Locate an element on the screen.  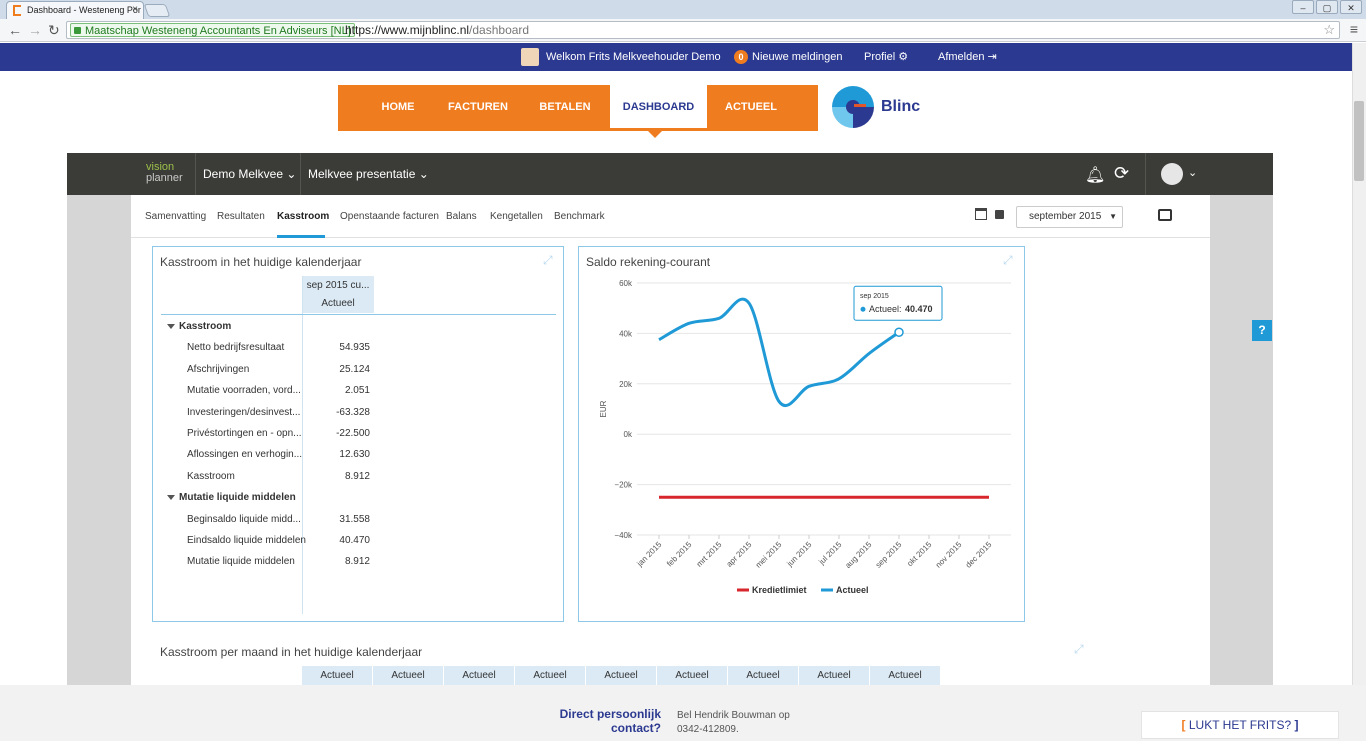
period-select: september 2015 ▼ is located at coordinates (1069, 217).